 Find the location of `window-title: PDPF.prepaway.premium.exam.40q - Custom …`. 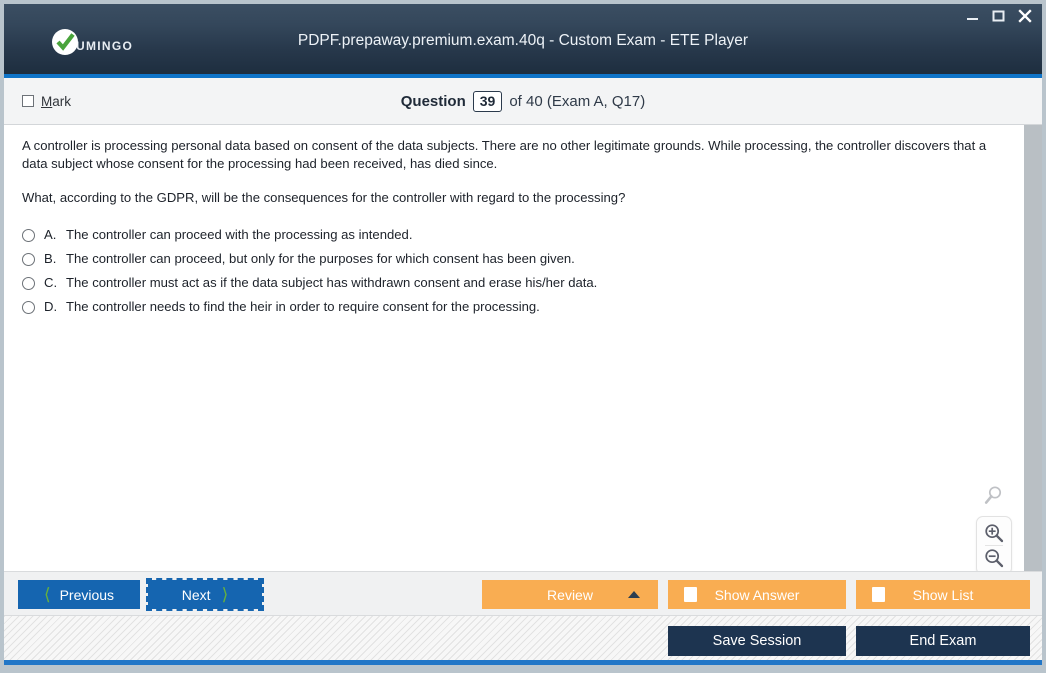

window-title: PDPF.prepaway.premium.exam.40q - Custom … is located at coordinates (523, 40).